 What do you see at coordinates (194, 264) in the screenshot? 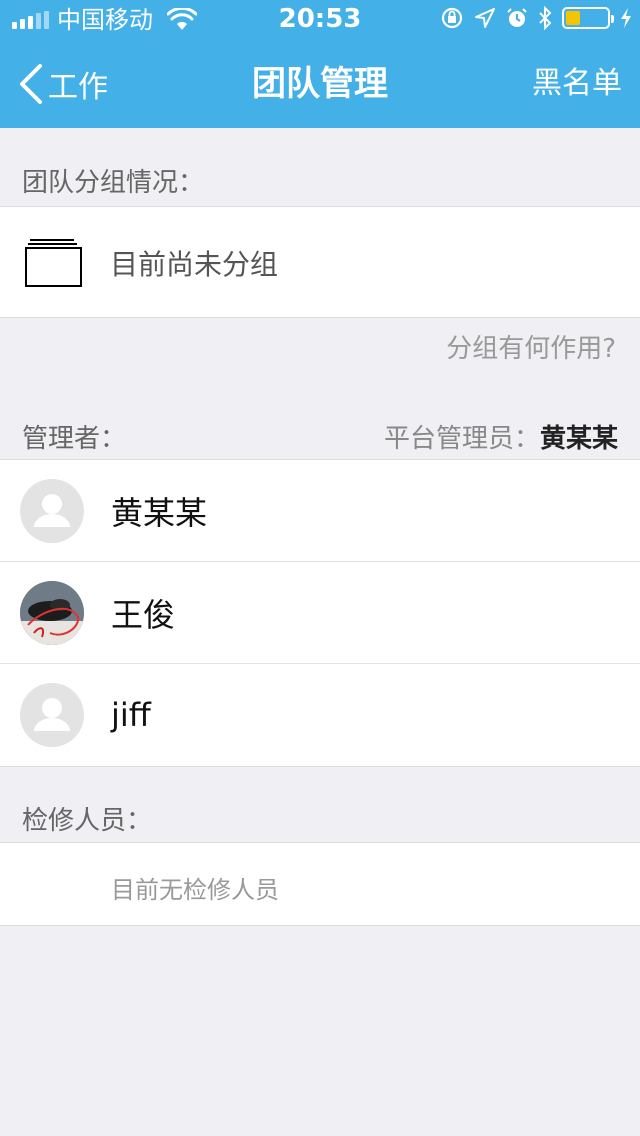
I see `groups-empty-text: 目前尚未分组` at bounding box center [194, 264].